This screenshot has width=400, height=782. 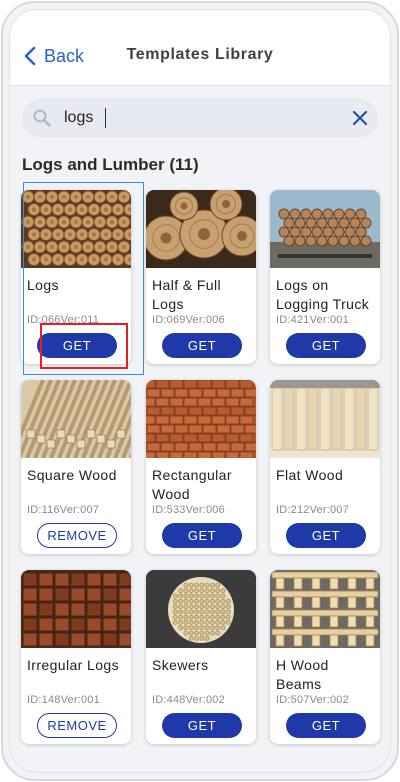 I want to click on template-name: Rectangular Wood, so click(x=192, y=484).